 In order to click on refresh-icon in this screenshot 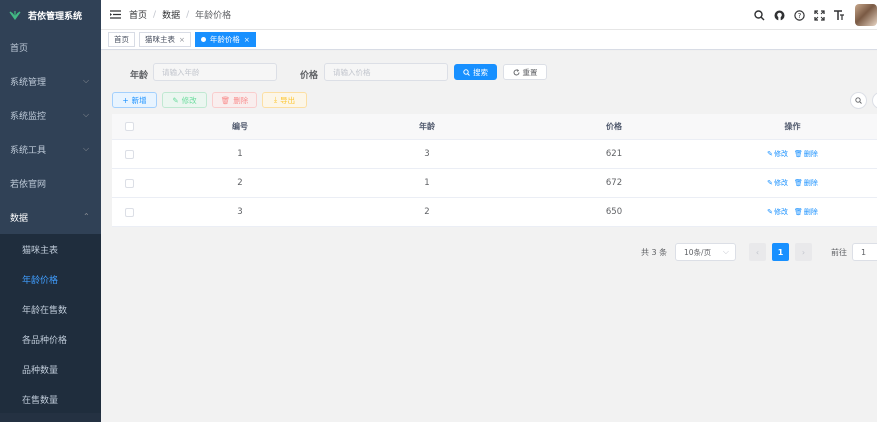, I will do `click(516, 71)`.